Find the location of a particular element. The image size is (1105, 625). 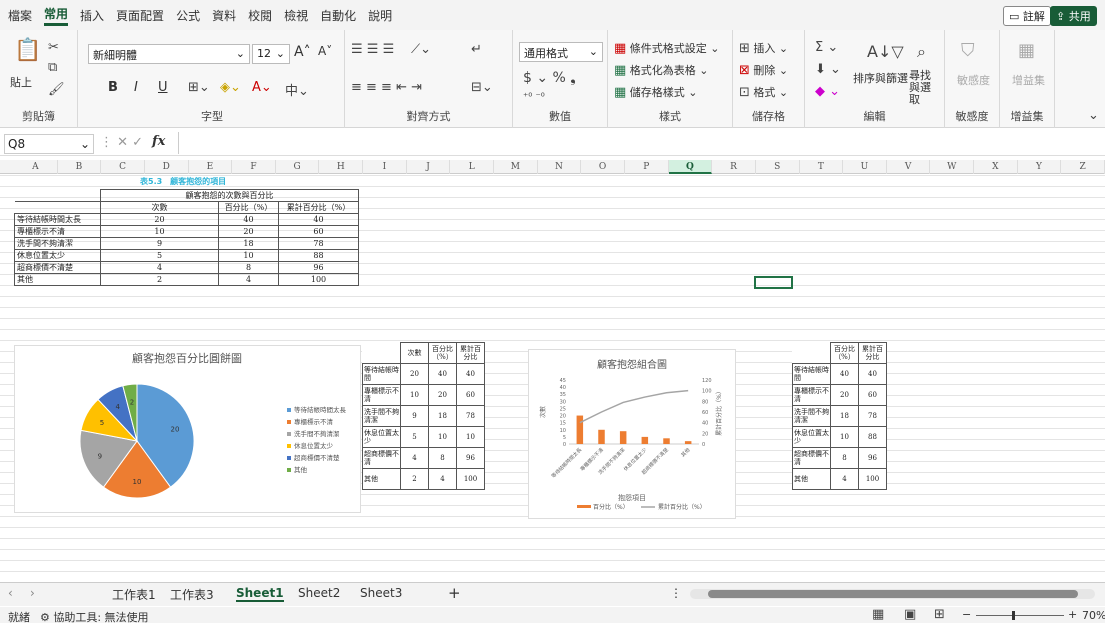

add-sheet-icon: + is located at coordinates (454, 593).